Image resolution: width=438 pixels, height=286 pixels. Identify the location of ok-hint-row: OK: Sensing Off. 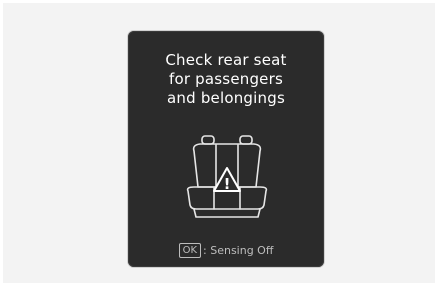
(226, 251).